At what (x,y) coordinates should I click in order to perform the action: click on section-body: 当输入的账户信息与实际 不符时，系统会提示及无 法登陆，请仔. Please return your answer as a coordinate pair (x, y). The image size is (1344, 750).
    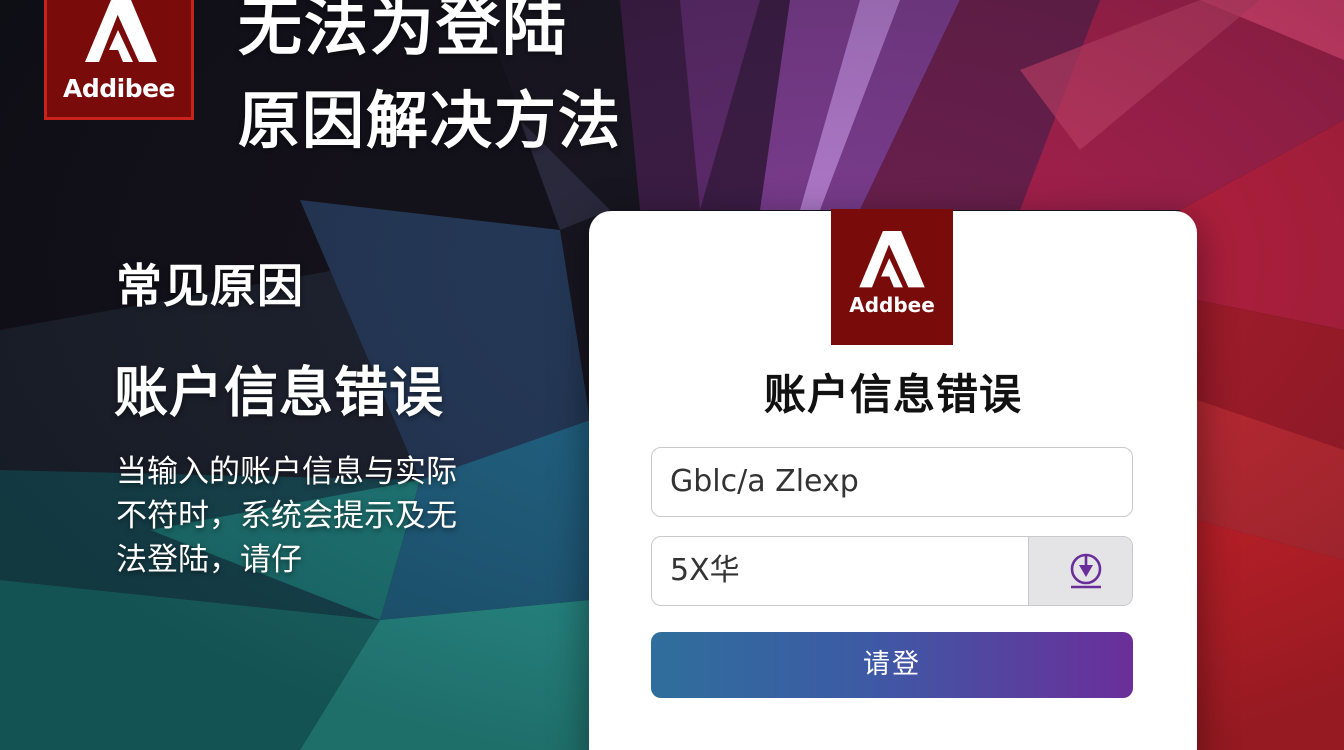
    Looking at the image, I should click on (336, 516).